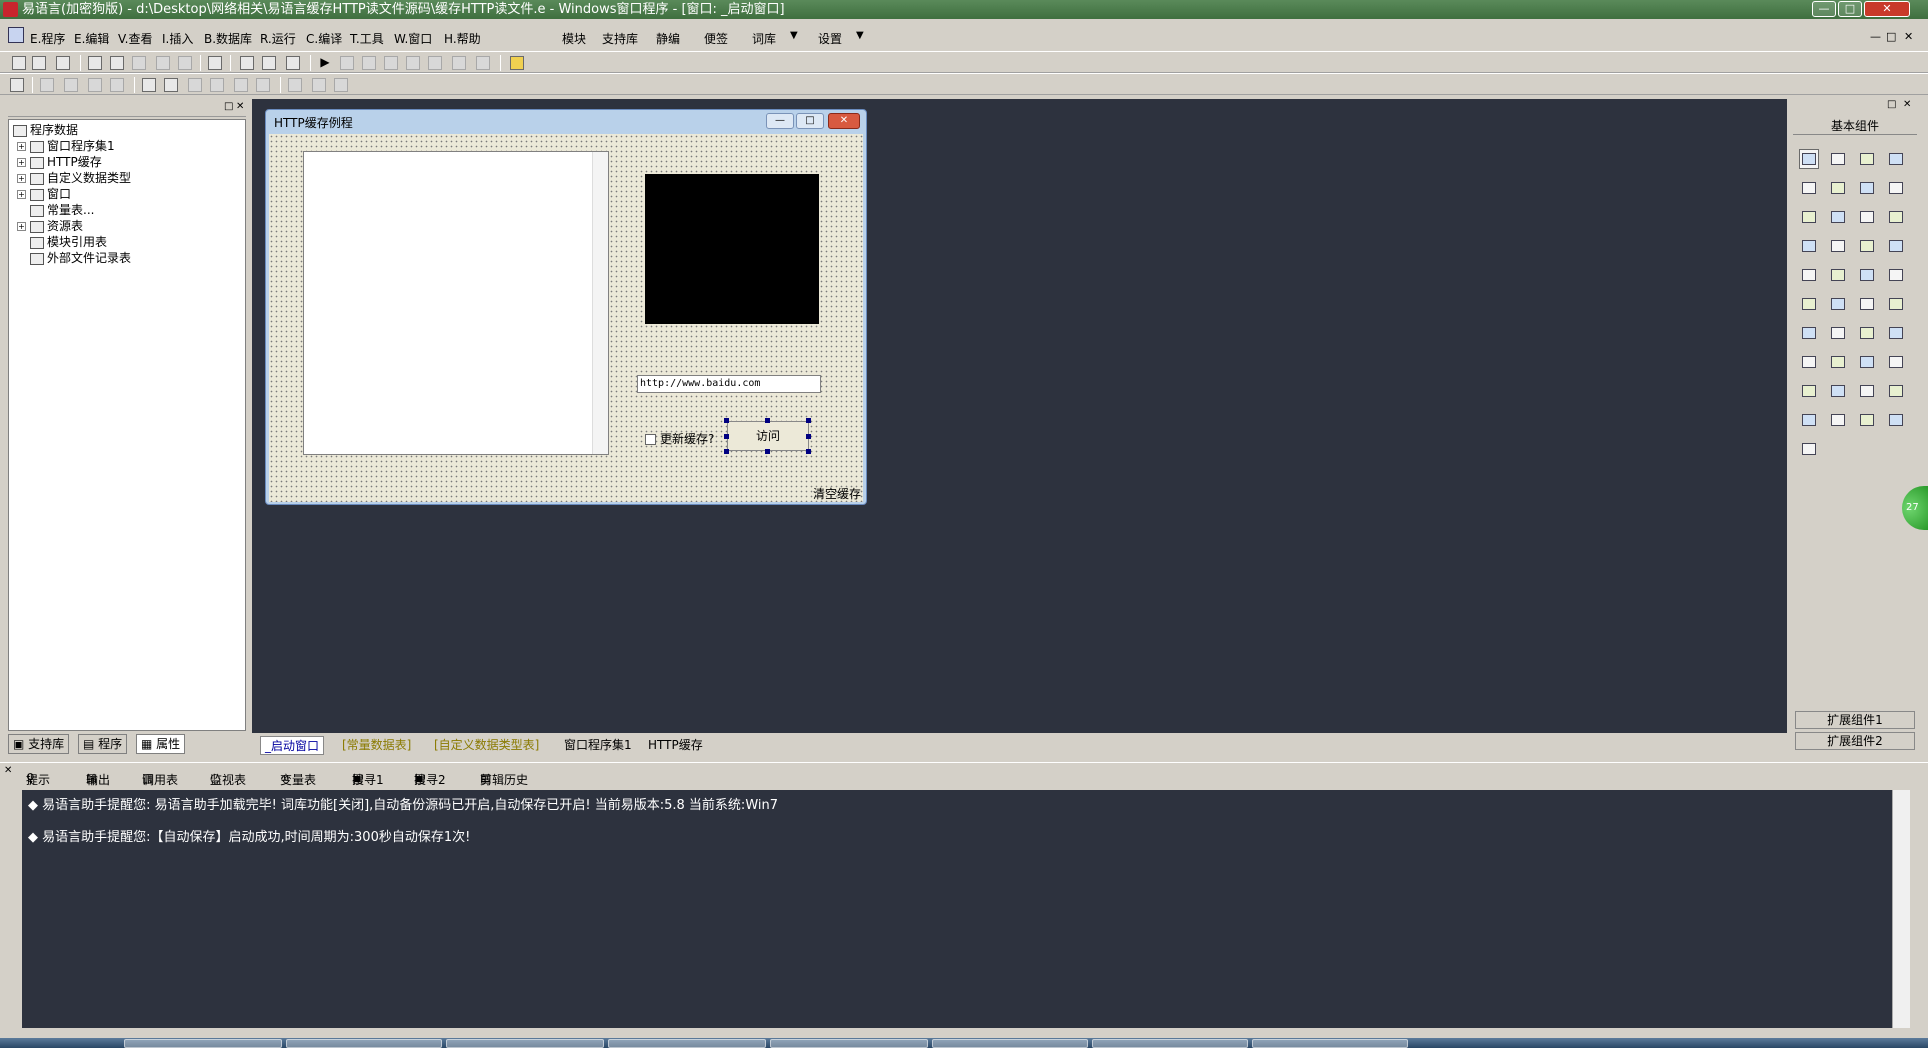 The height and width of the screenshot is (1048, 1928). Describe the element at coordinates (269, 63) in the screenshot. I see `layout-2-icon` at that location.